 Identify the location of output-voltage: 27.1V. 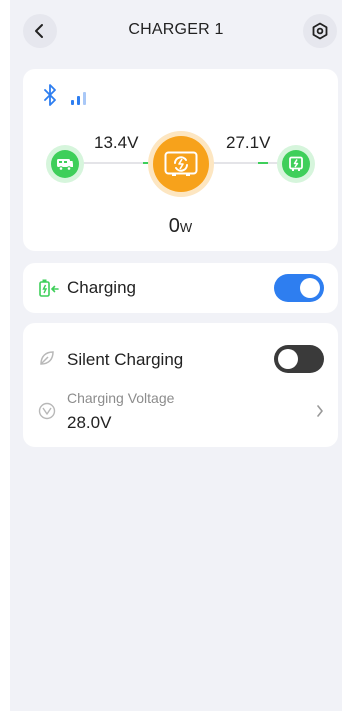
(248, 142).